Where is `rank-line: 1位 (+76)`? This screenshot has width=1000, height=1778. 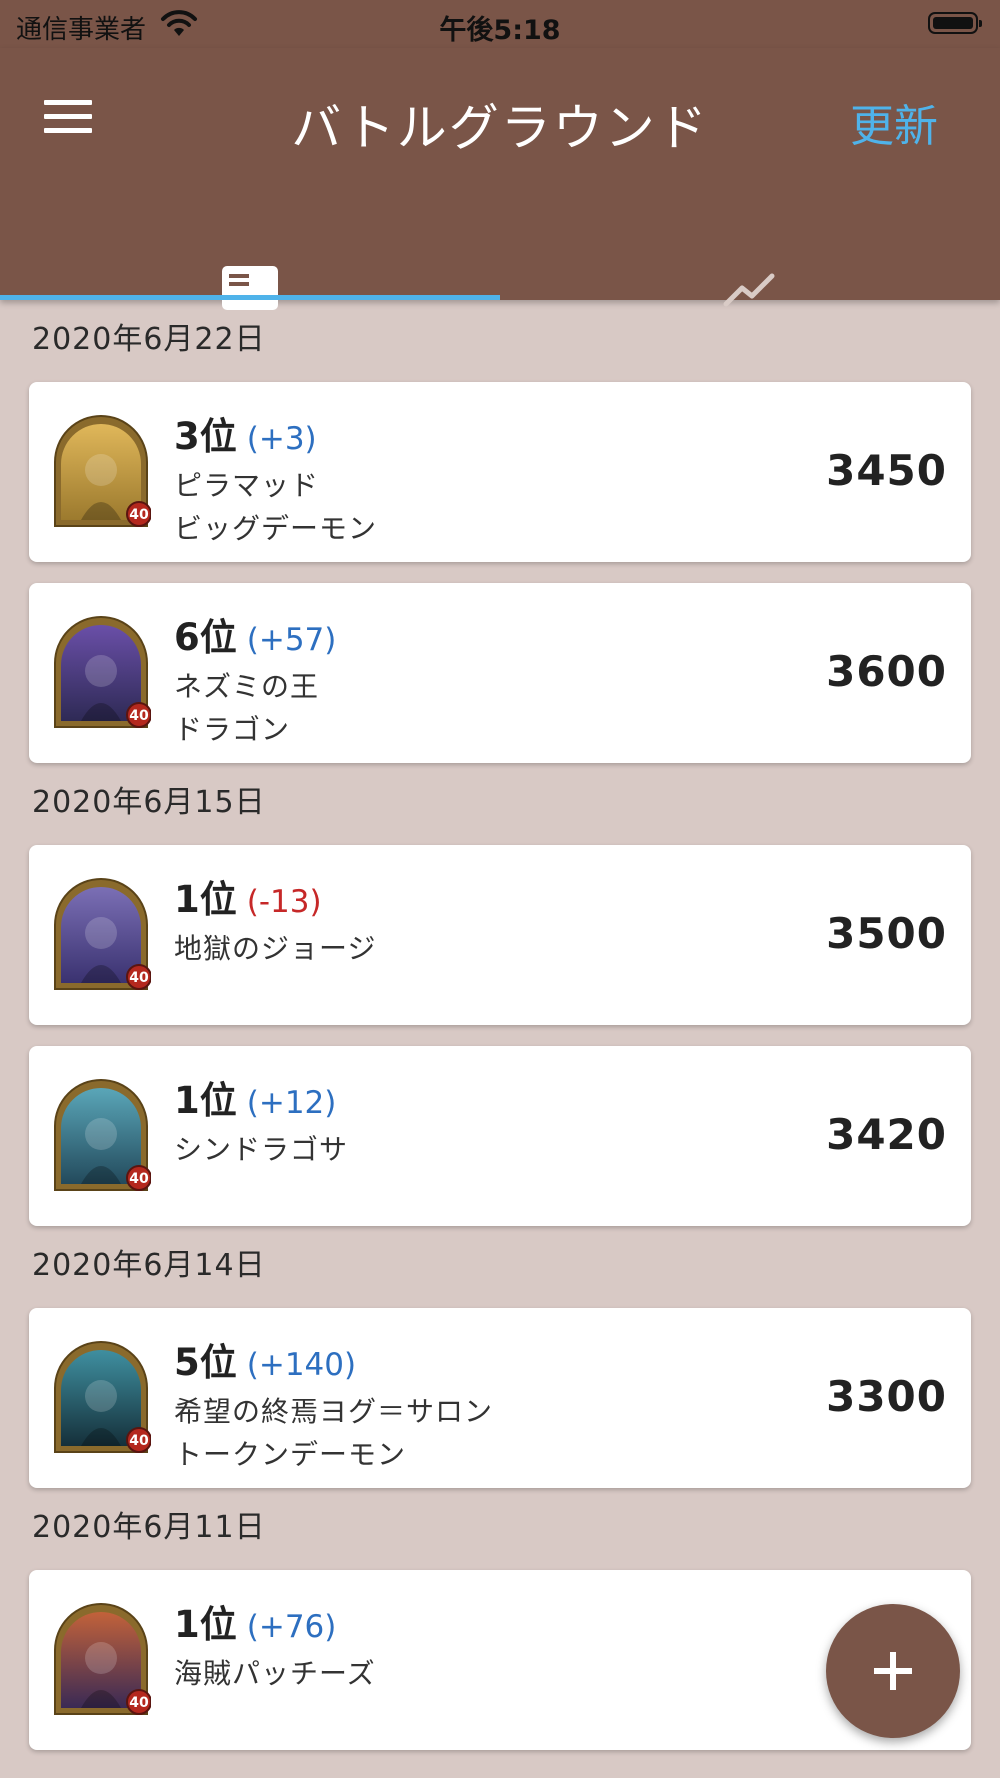 rank-line: 1位 (+76) is located at coordinates (255, 1621).